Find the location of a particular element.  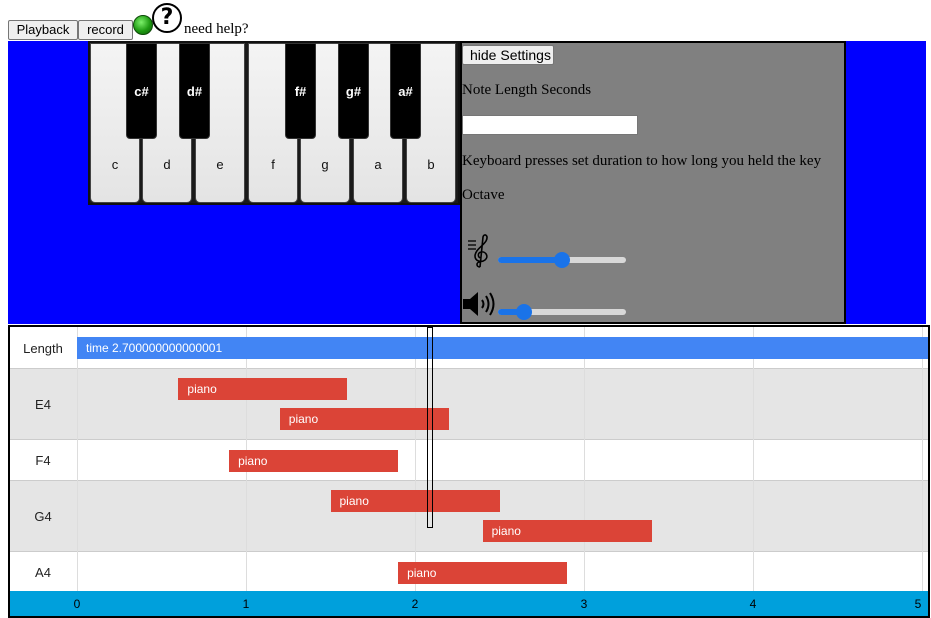

axis-tick-label: 4 is located at coordinates (753, 604).